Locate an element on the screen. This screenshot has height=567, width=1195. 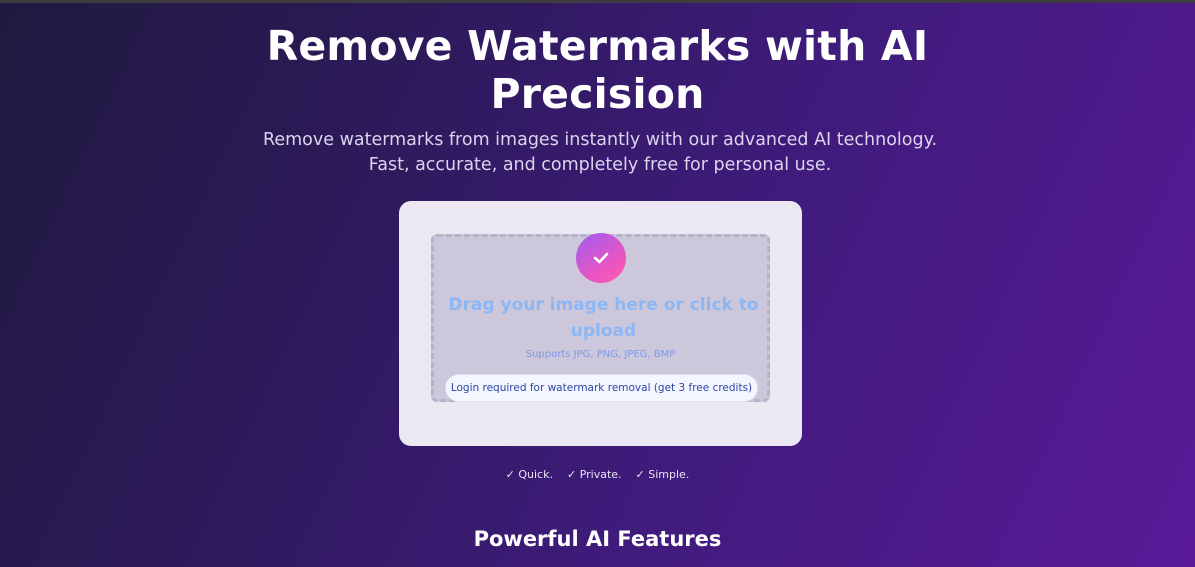
highlight-simple: ✓ Simple. is located at coordinates (662, 474).